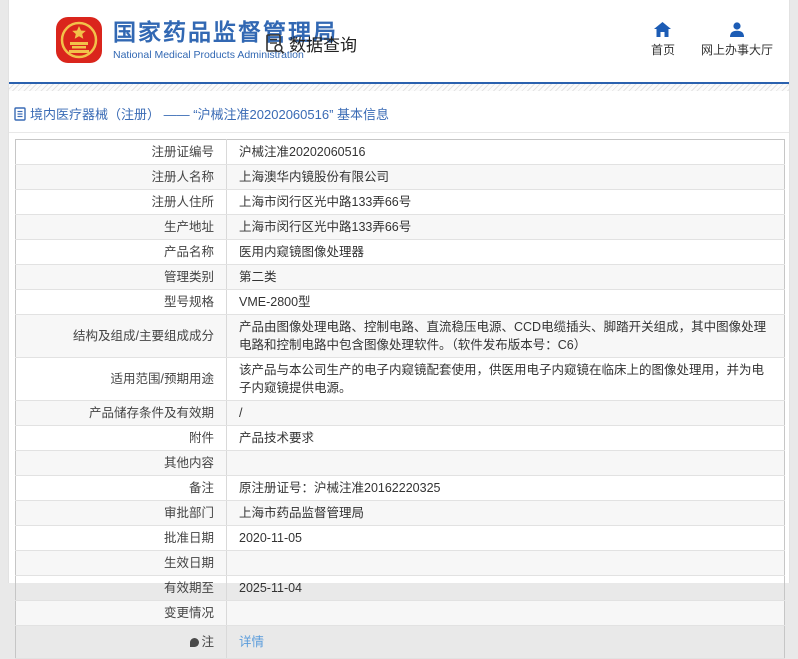 Image resolution: width=798 pixels, height=659 pixels. I want to click on table-row: 注册人名称 上海澳华内镜股份有限公司, so click(400, 177).